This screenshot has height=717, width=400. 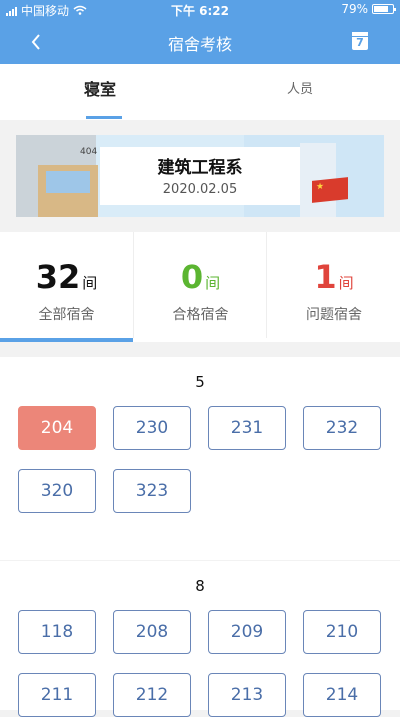 I want to click on room-button-212: 212, so click(x=152, y=695).